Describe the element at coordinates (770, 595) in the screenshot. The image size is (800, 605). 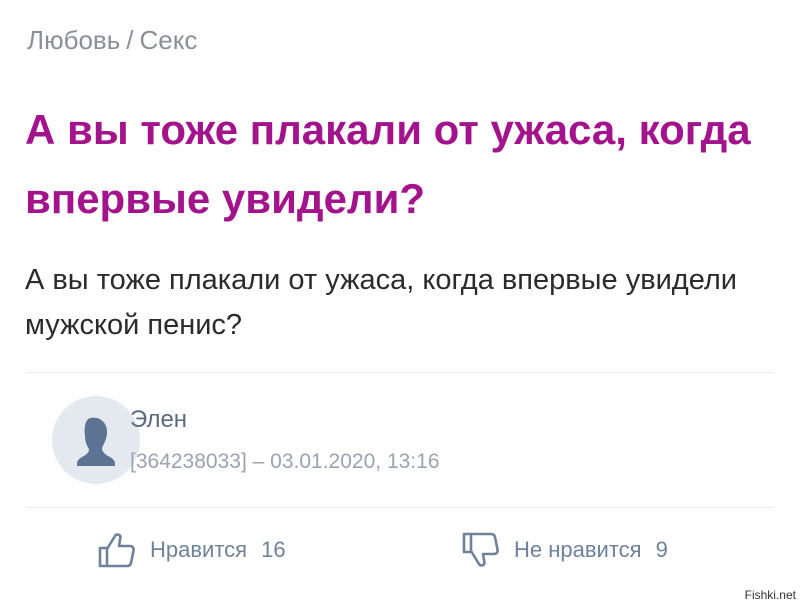
I see `watermark: Fishki.net` at that location.